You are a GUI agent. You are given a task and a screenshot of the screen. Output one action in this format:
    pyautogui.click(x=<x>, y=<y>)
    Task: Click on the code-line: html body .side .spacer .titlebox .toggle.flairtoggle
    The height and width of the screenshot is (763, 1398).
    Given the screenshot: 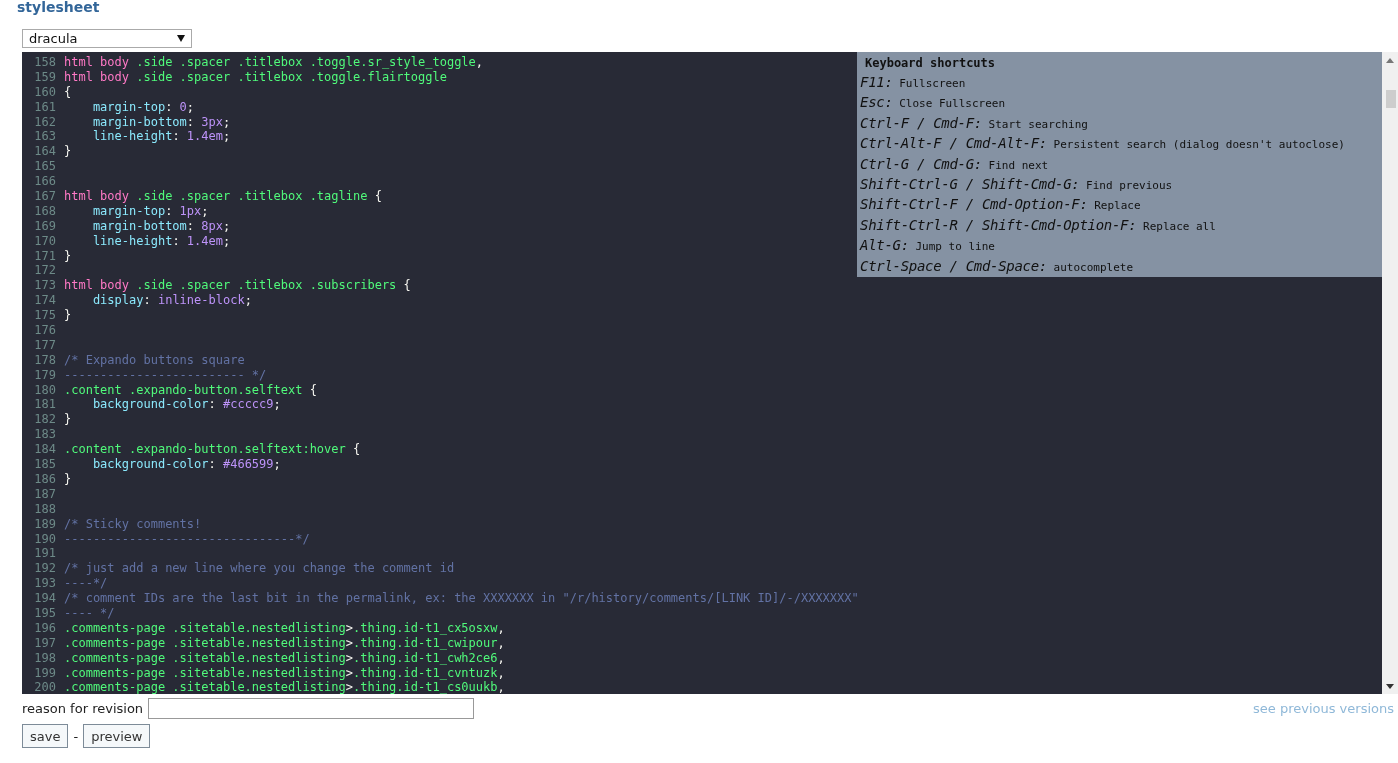 What is the action you would take?
    pyautogui.click(x=255, y=77)
    